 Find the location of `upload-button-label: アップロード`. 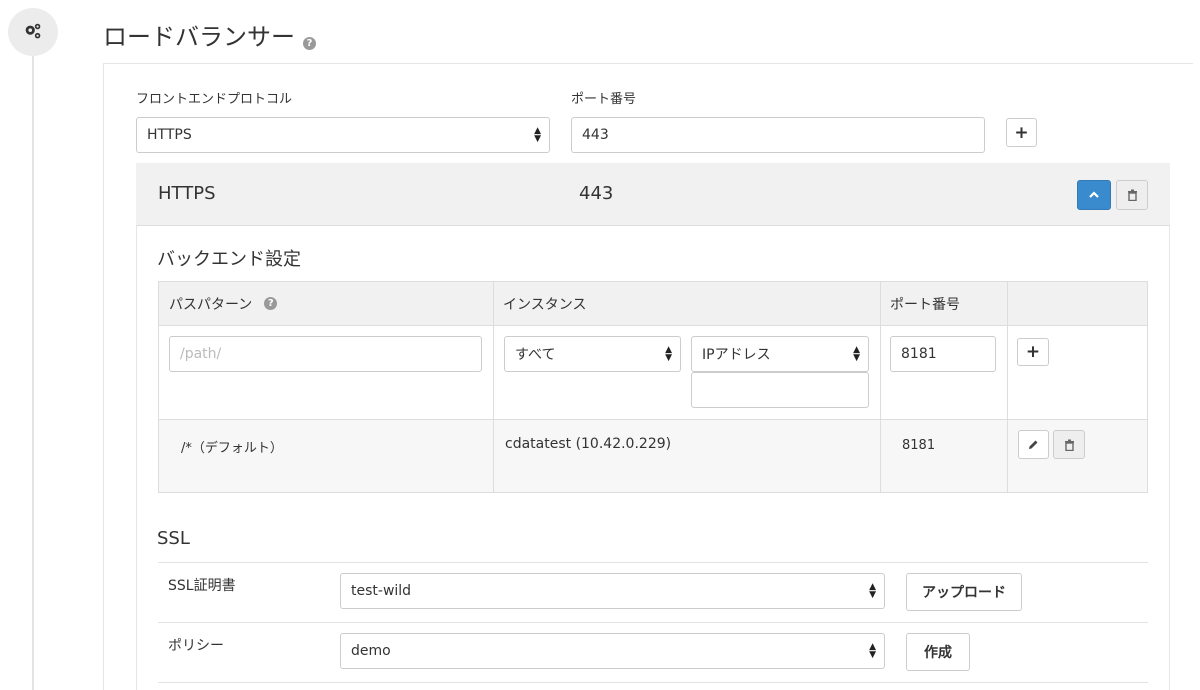

upload-button-label: アップロード is located at coordinates (964, 593).